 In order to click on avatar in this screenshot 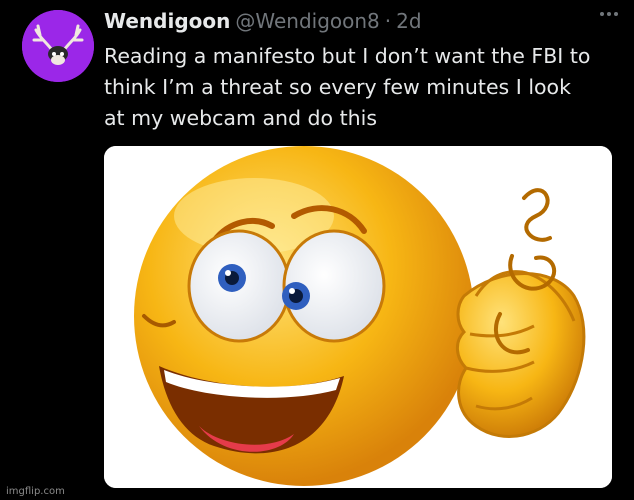, I will do `click(58, 46)`.